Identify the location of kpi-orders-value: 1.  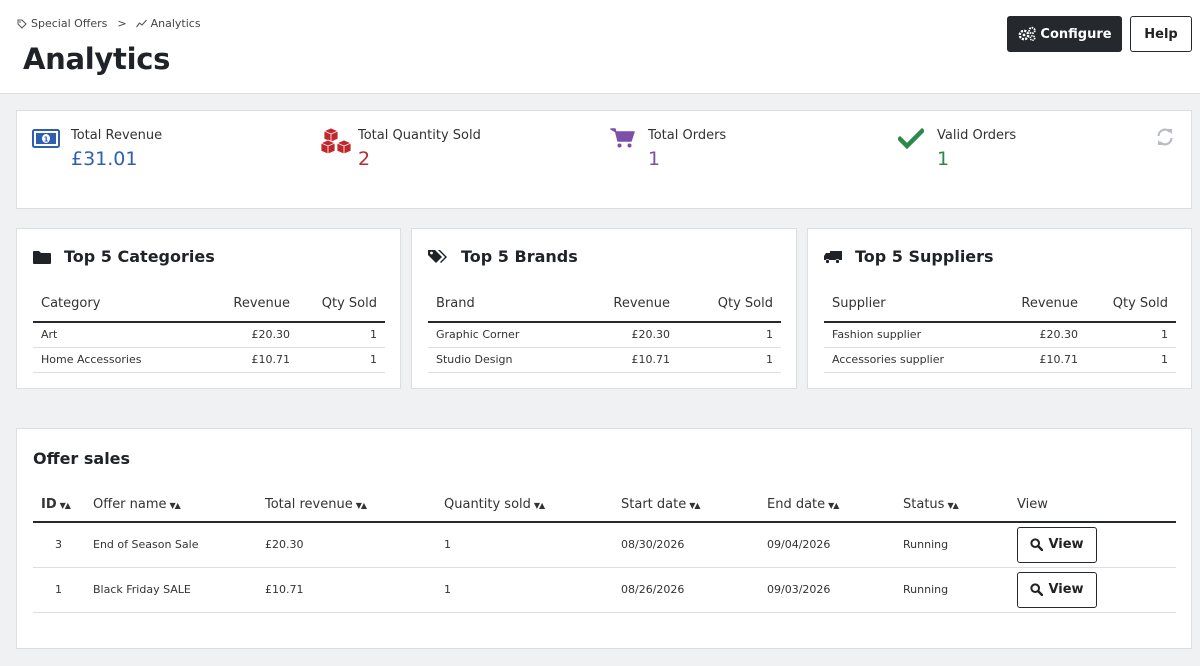
(654, 159).